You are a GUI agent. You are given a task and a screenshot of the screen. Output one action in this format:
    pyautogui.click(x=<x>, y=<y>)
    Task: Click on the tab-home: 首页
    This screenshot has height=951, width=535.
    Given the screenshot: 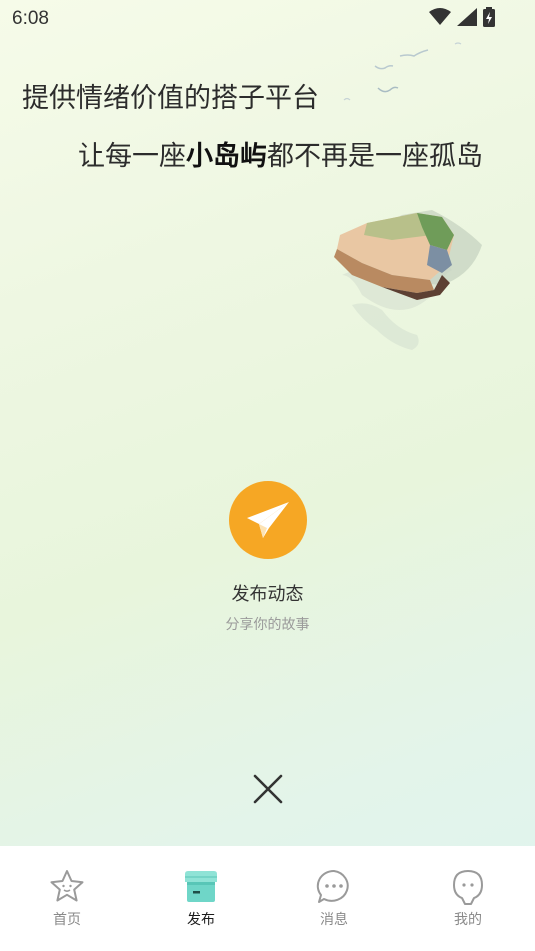 What is the action you would take?
    pyautogui.click(x=67, y=896)
    